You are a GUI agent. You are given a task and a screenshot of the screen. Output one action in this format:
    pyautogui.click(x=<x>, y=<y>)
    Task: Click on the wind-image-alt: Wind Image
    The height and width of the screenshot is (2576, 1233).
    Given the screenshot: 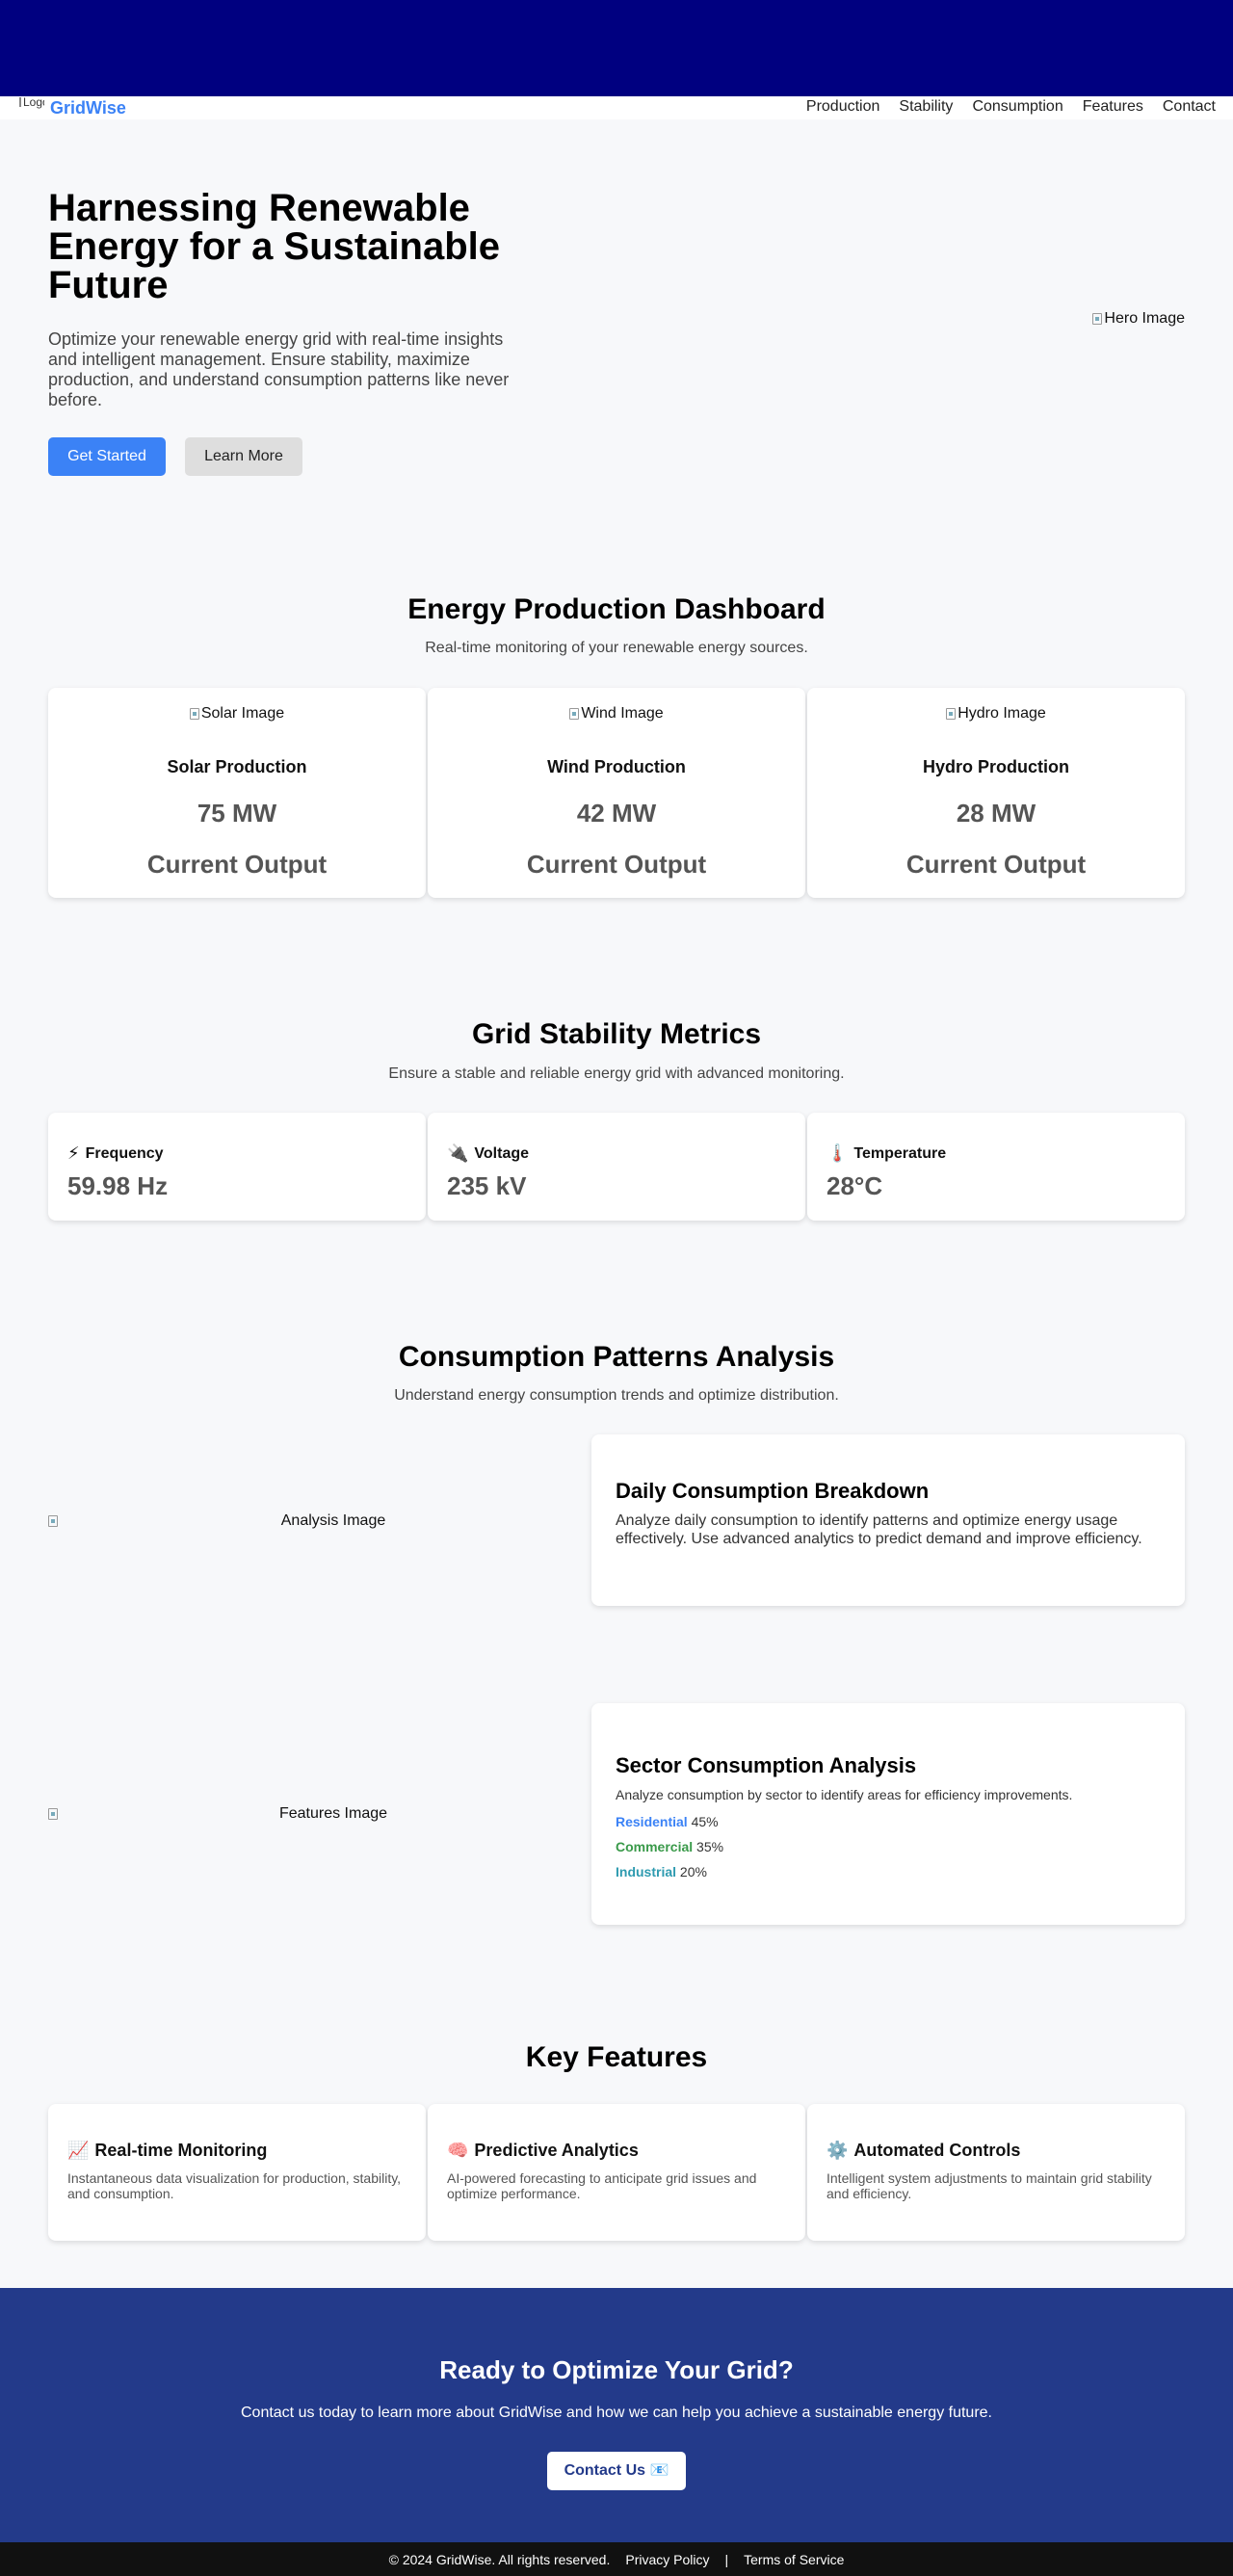 What is the action you would take?
    pyautogui.click(x=622, y=714)
    